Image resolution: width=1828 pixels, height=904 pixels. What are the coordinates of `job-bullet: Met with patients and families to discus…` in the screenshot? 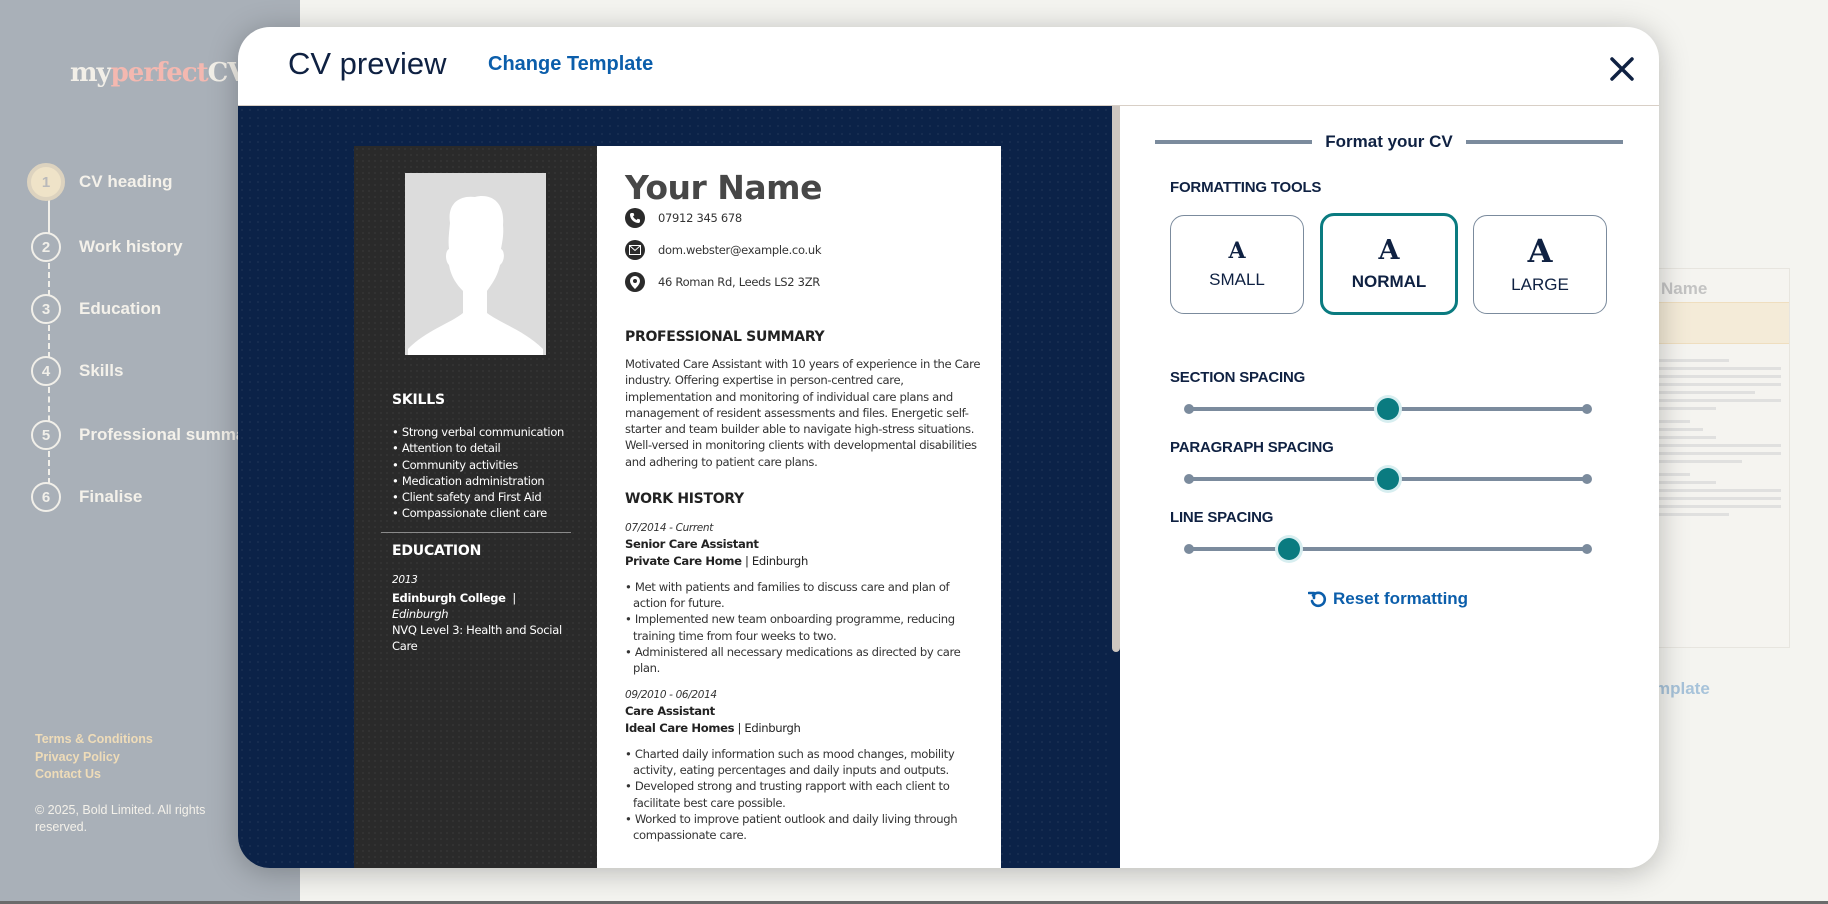 It's located at (805, 595).